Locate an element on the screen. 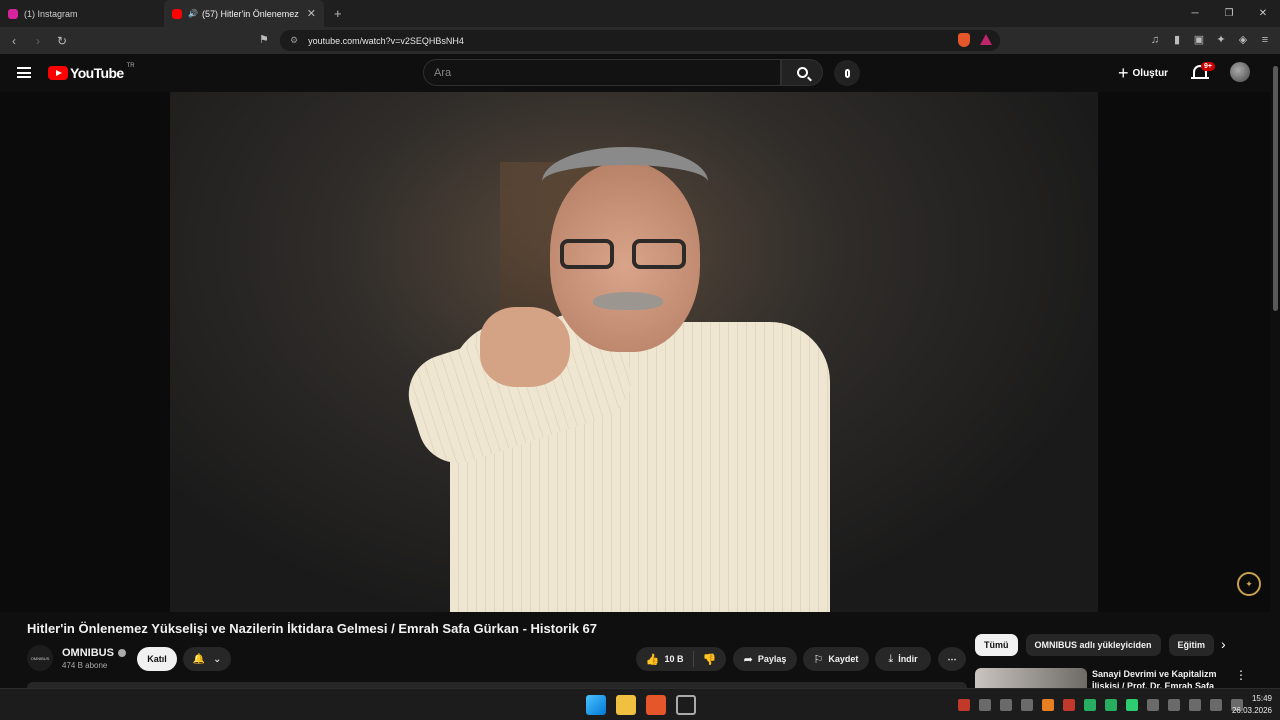 The width and height of the screenshot is (1280, 720). search-input is located at coordinates (607, 72).